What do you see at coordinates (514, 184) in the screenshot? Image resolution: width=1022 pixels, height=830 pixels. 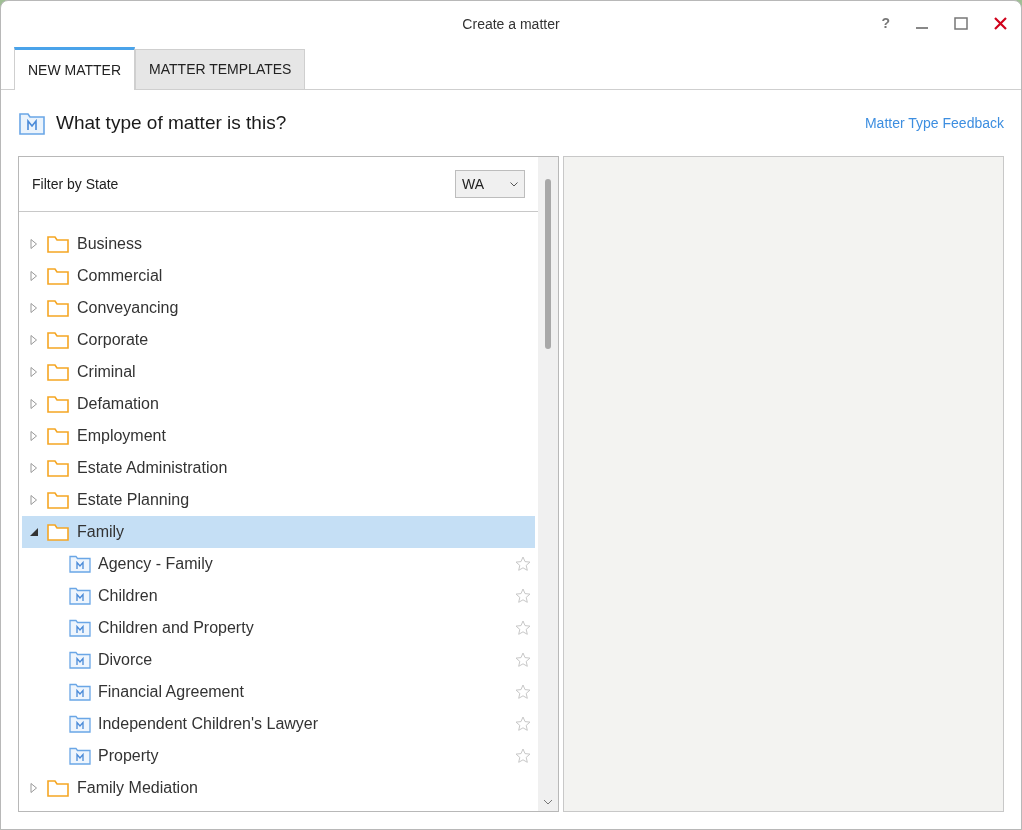 I see `caret-icon` at bounding box center [514, 184].